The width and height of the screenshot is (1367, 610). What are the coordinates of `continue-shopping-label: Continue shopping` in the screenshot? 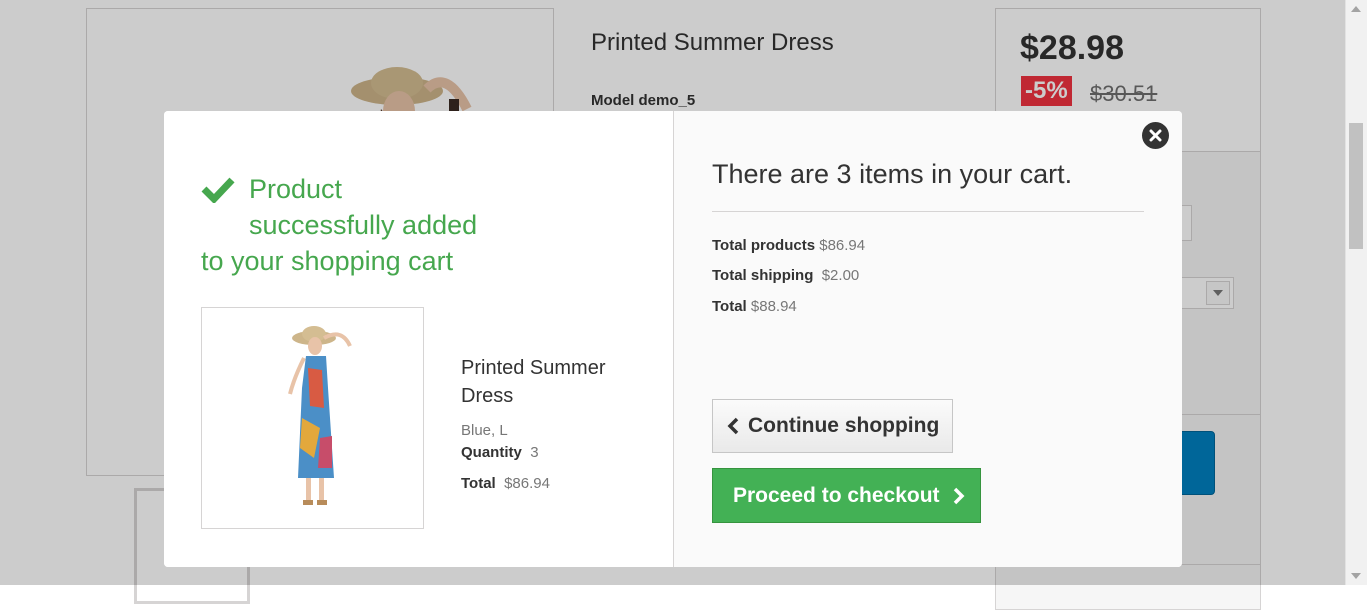 It's located at (844, 425).